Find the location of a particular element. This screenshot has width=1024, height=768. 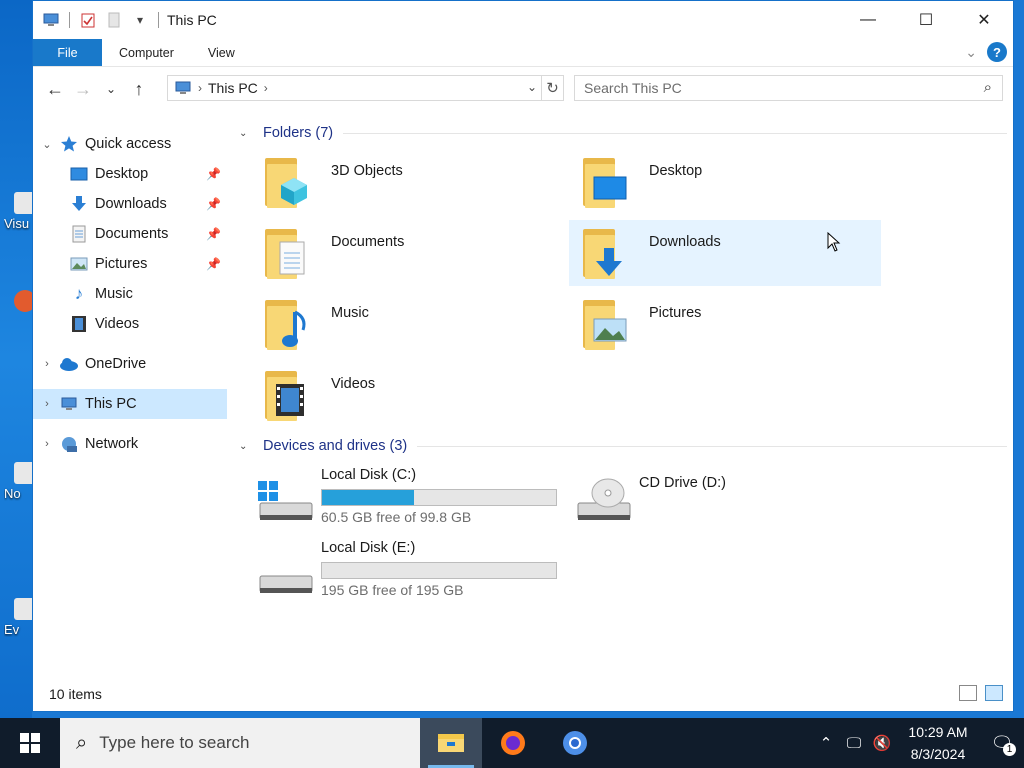

up-button: ↑ is located at coordinates (139, 89).